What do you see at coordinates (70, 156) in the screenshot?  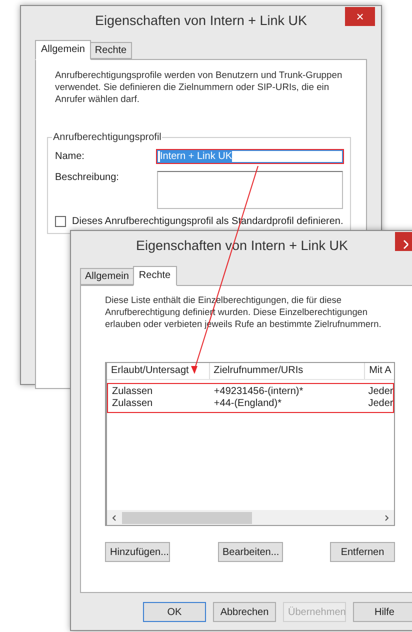 I see `field-label: Name:` at bounding box center [70, 156].